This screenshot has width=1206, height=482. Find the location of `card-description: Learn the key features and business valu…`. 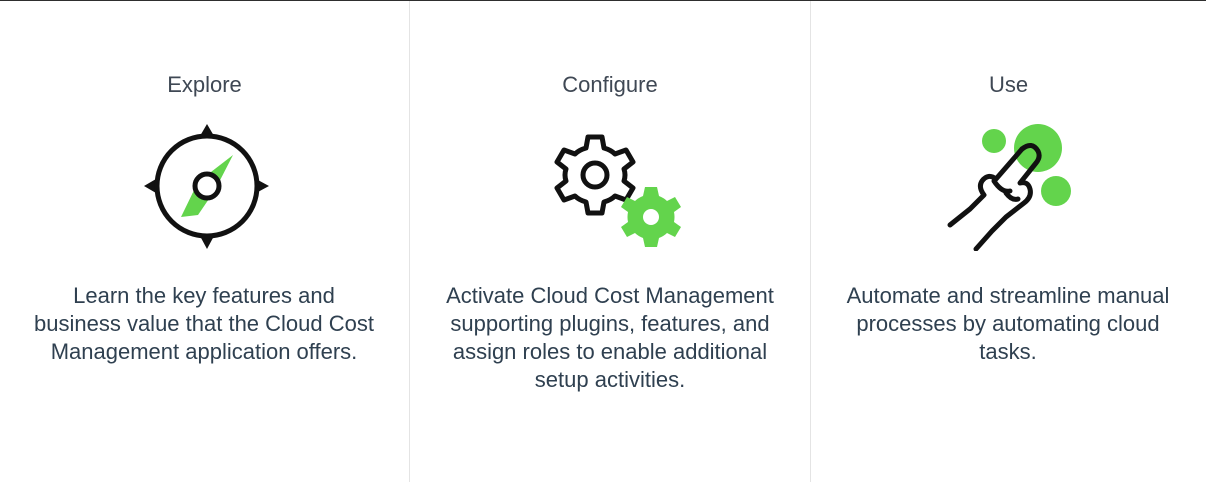

card-description: Learn the key features and business valu… is located at coordinates (204, 323).